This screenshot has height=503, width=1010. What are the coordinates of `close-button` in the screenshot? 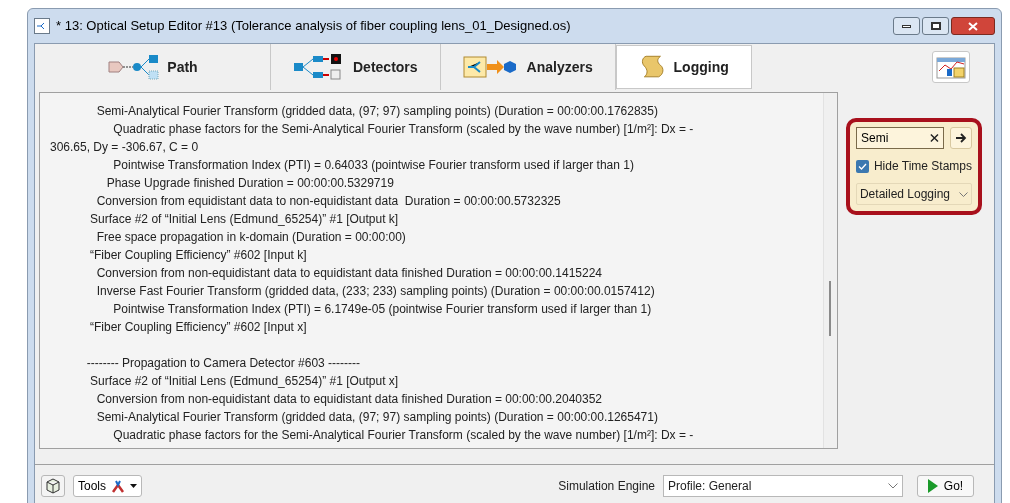 It's located at (973, 26).